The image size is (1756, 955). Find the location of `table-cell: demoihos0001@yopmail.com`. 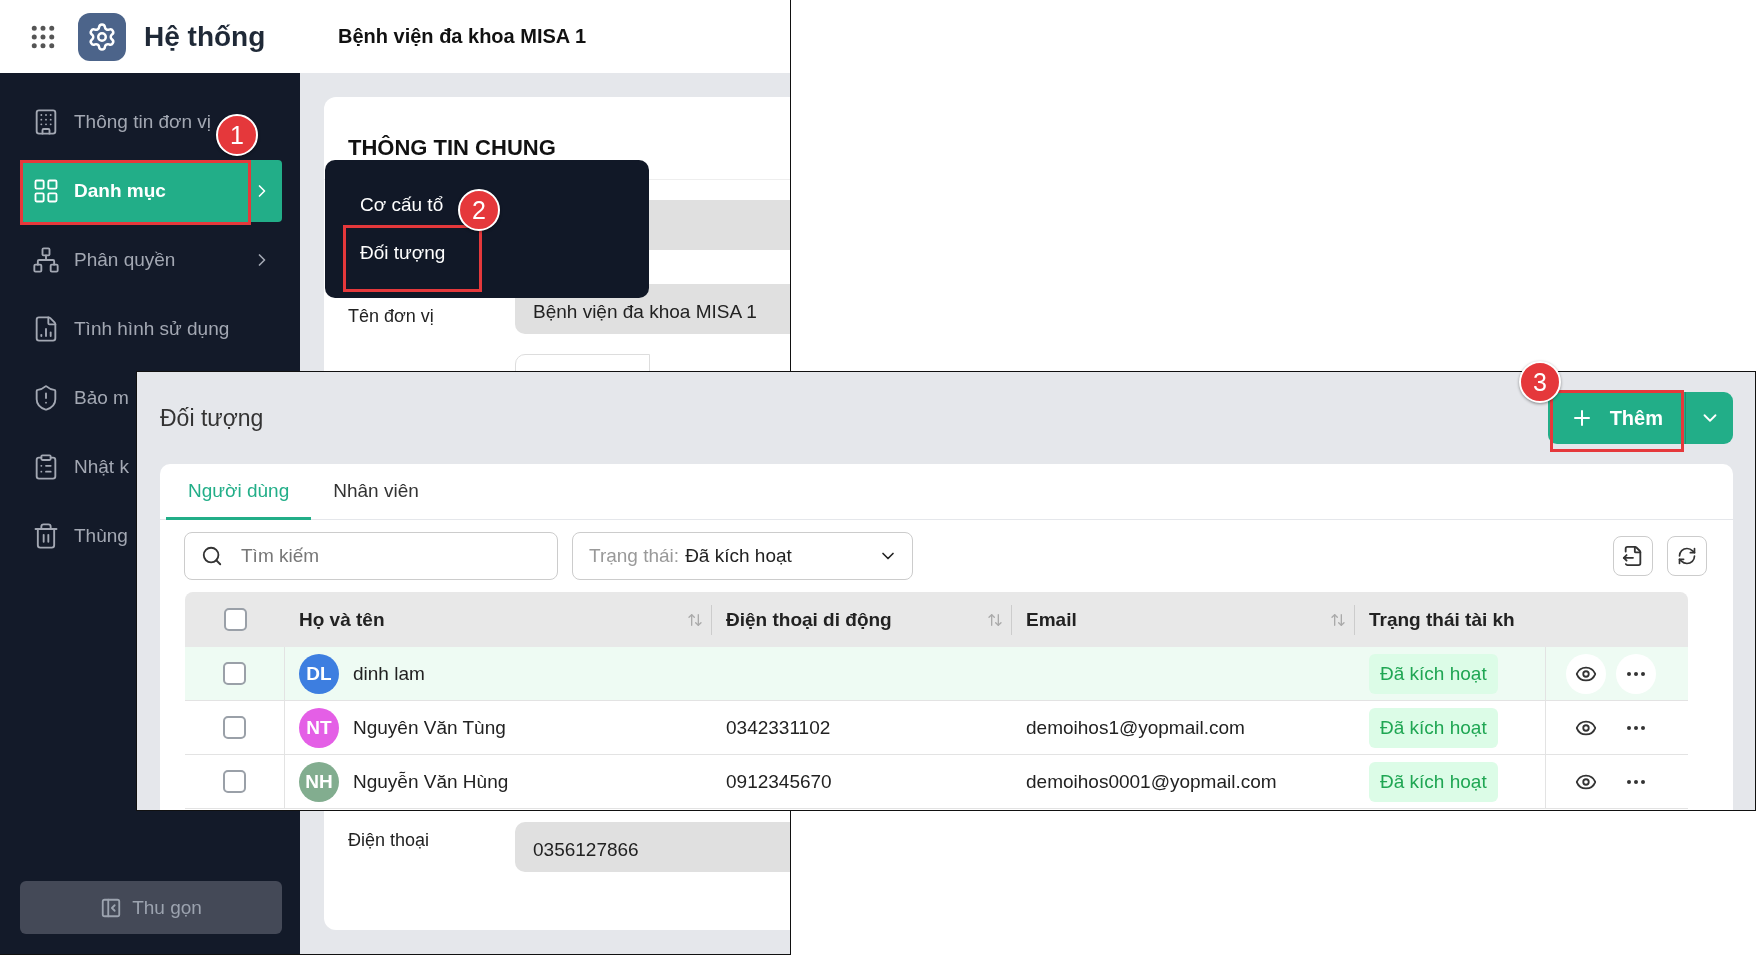

table-cell: demoihos0001@yopmail.com is located at coordinates (1151, 781).